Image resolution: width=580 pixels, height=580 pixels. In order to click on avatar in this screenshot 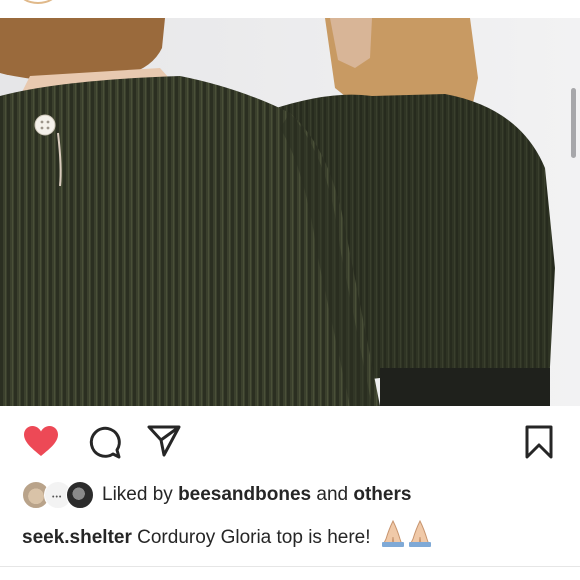, I will do `click(80, 495)`.